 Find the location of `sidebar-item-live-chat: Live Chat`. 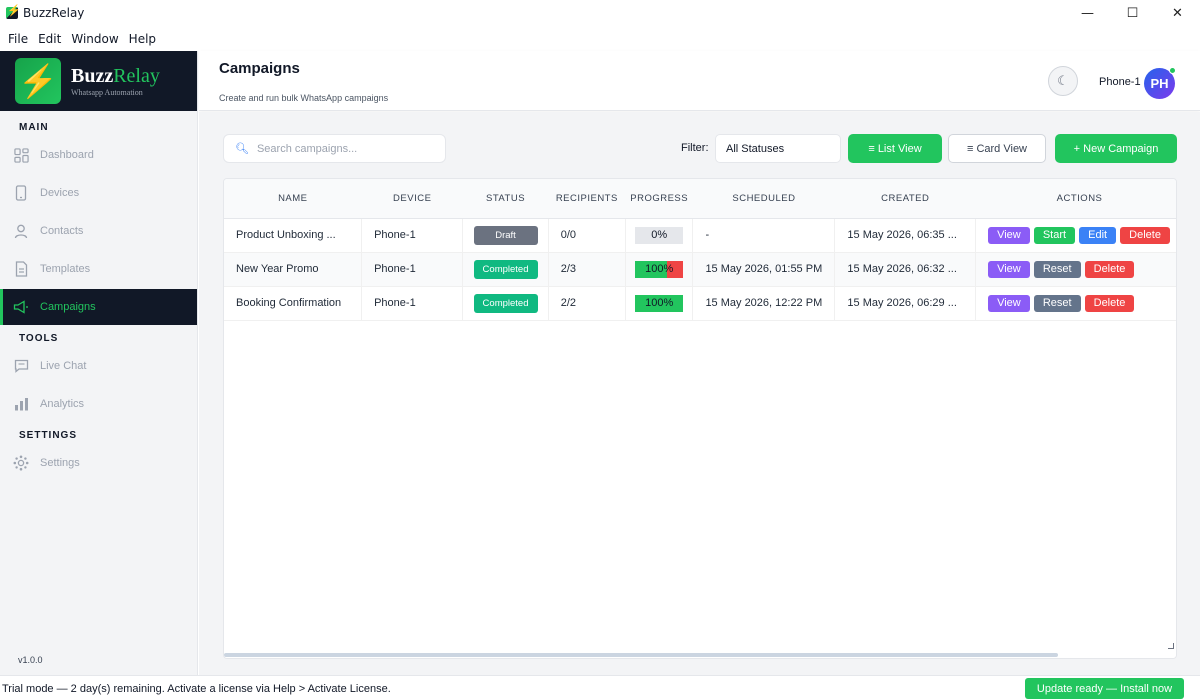

sidebar-item-live-chat: Live Chat is located at coordinates (98, 366).